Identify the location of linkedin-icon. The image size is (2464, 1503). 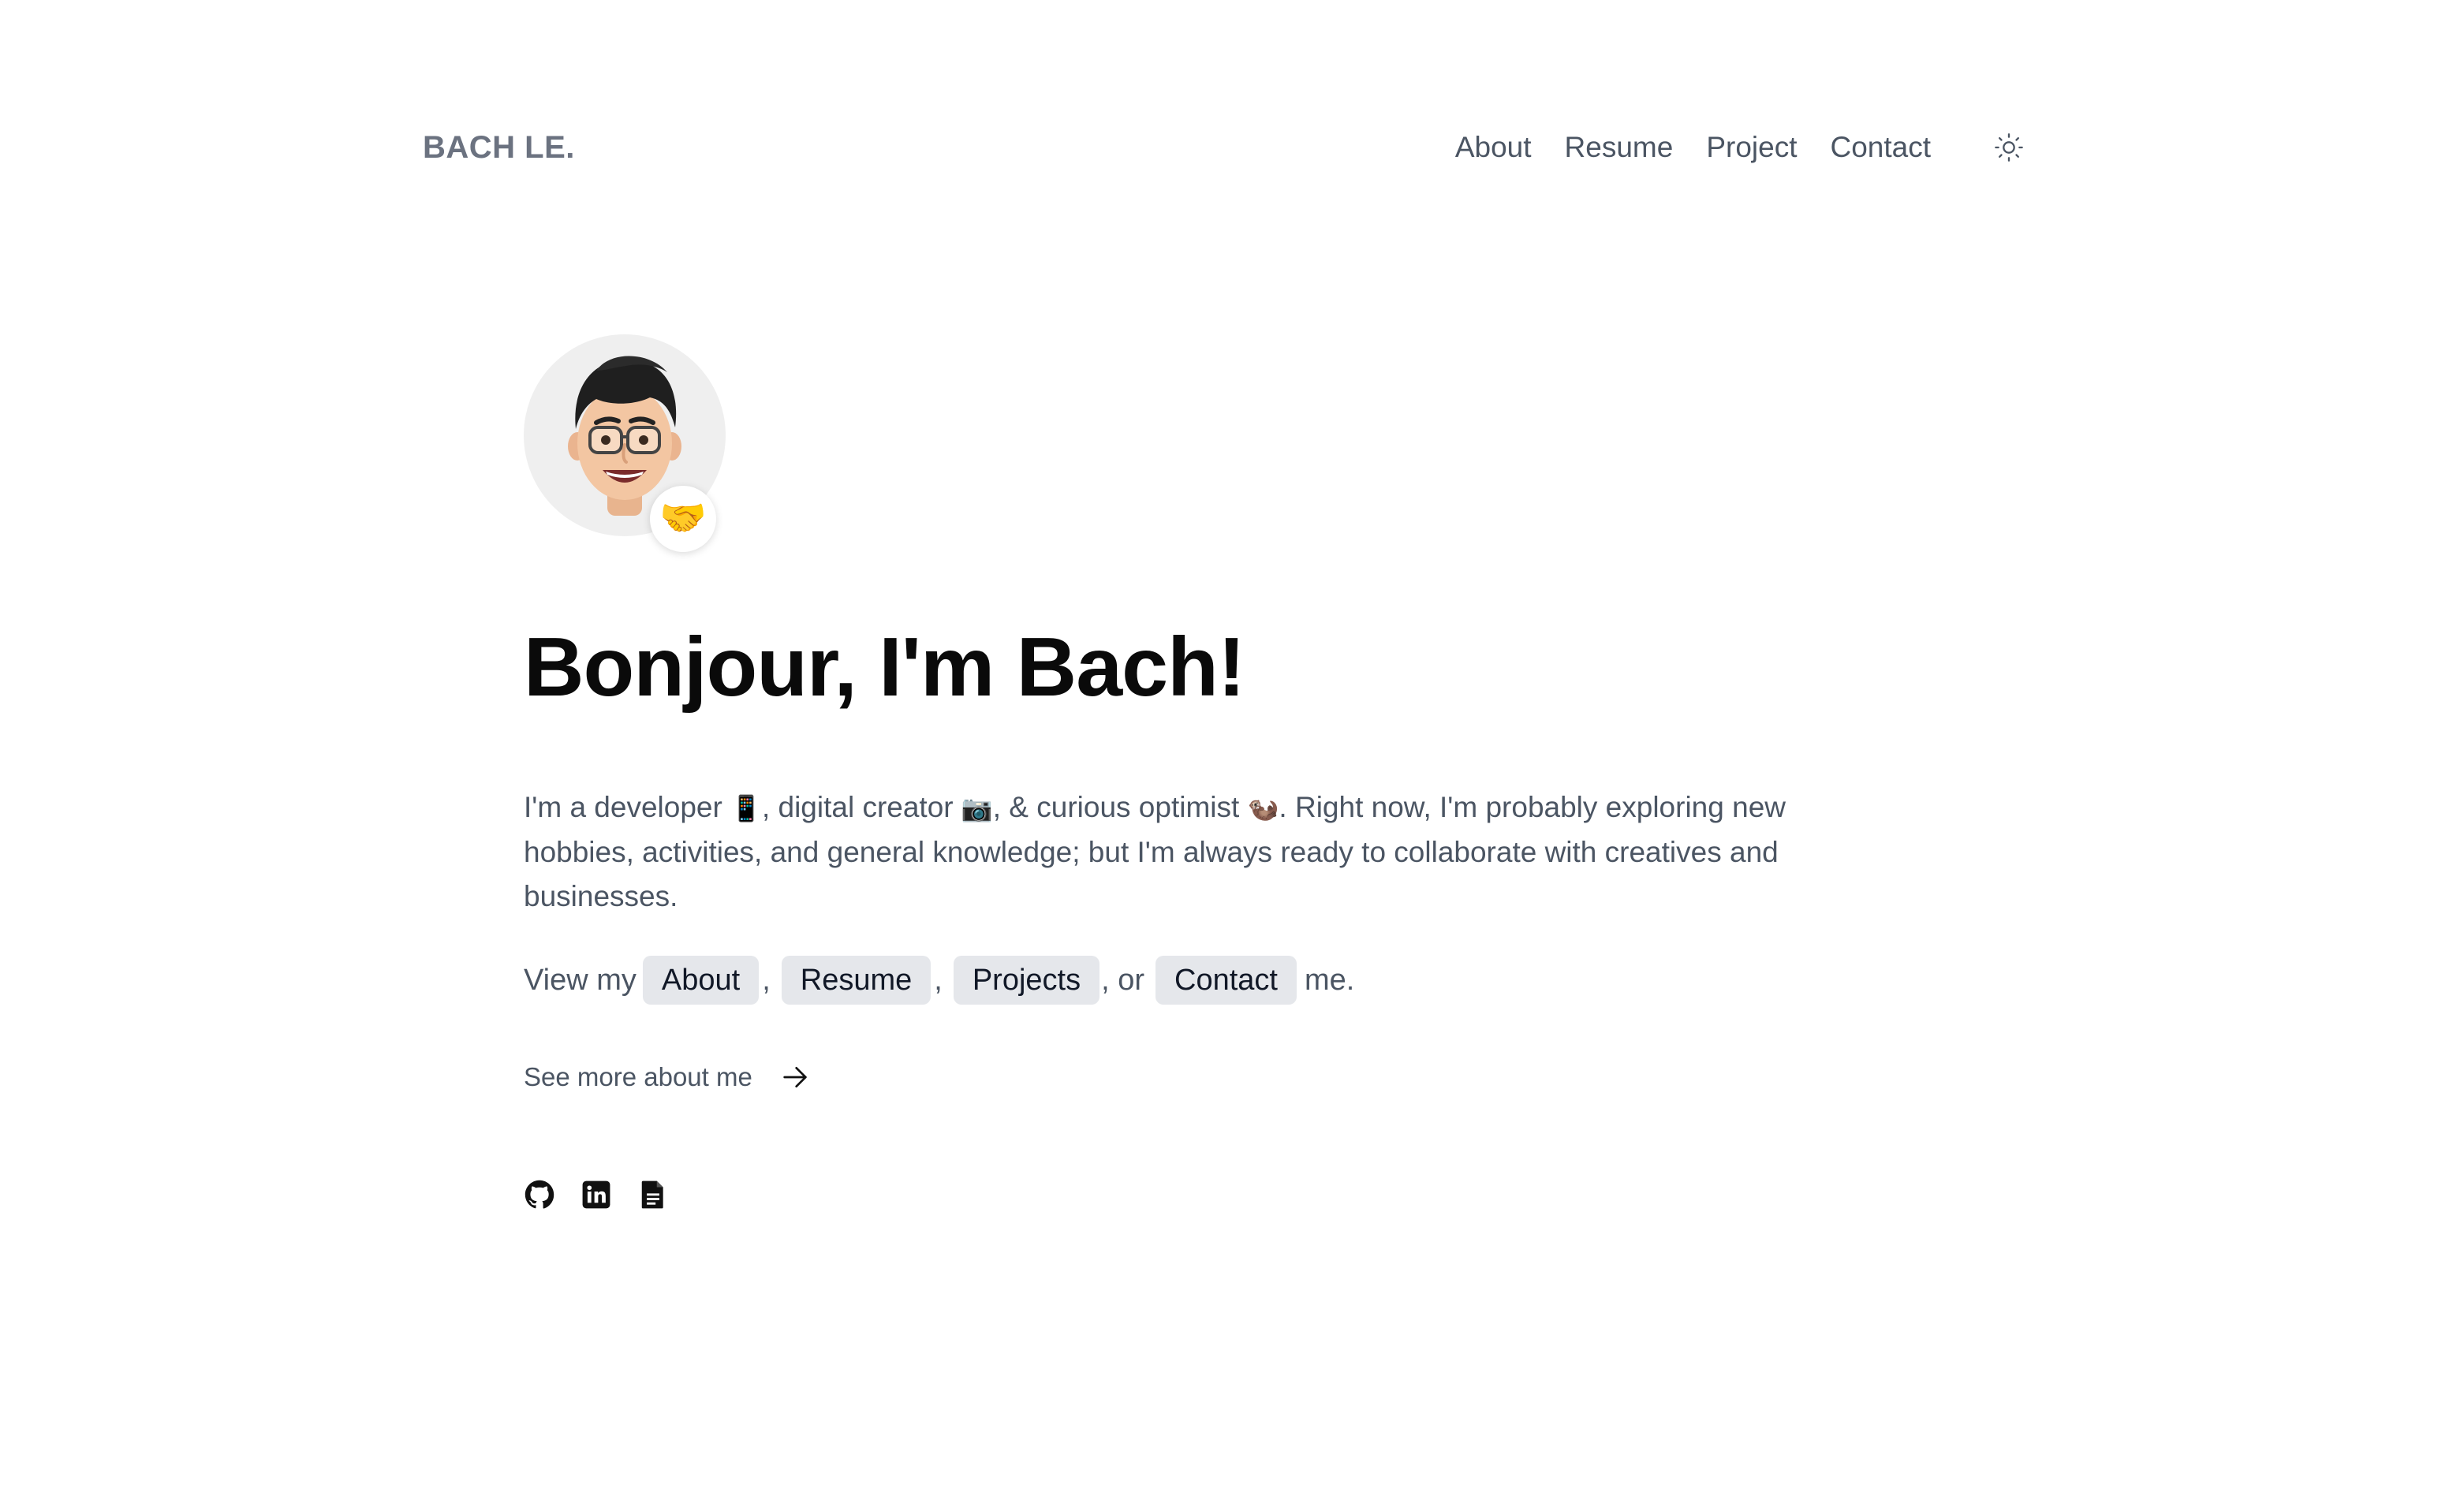
(596, 1194).